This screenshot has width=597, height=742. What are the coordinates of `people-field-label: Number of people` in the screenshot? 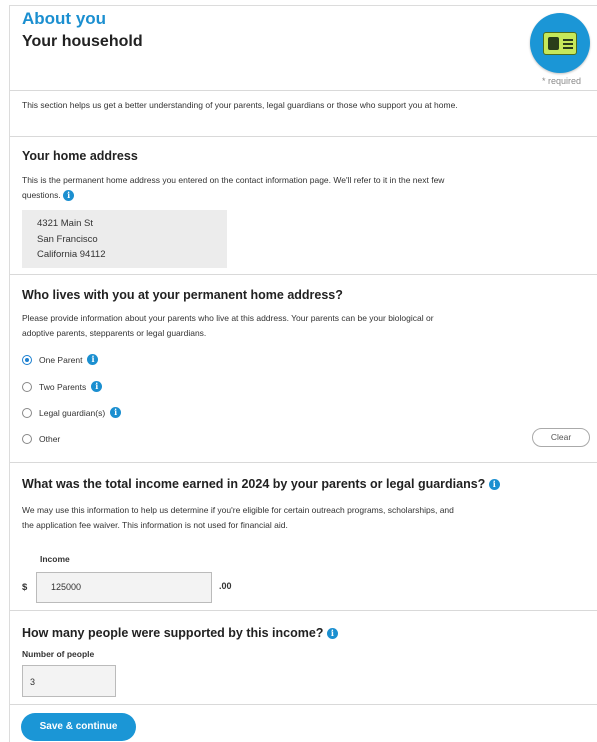 It's located at (58, 654).